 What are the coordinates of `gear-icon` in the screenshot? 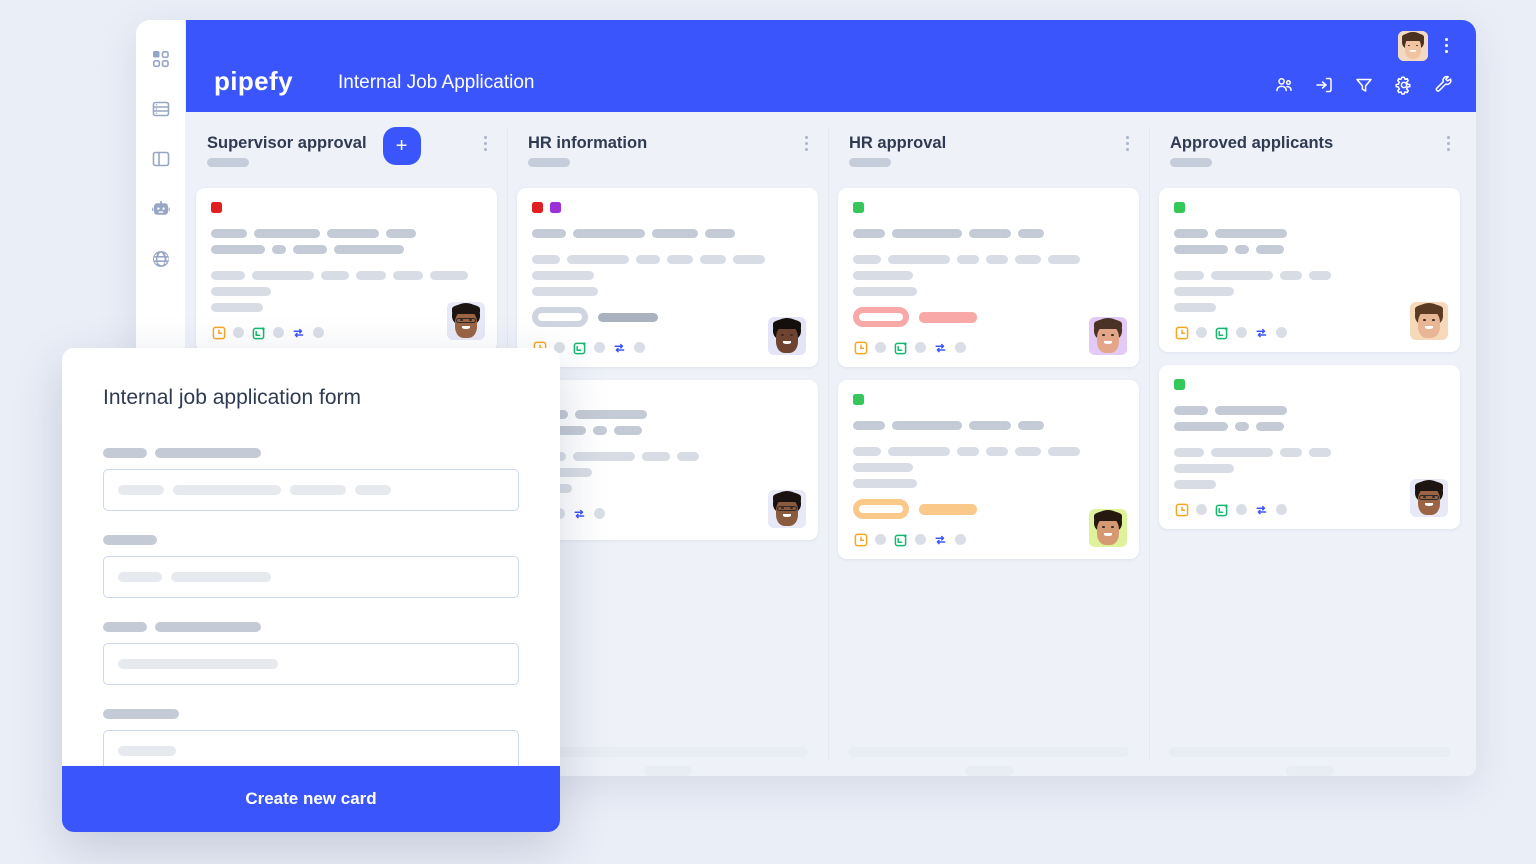 It's located at (1403, 84).